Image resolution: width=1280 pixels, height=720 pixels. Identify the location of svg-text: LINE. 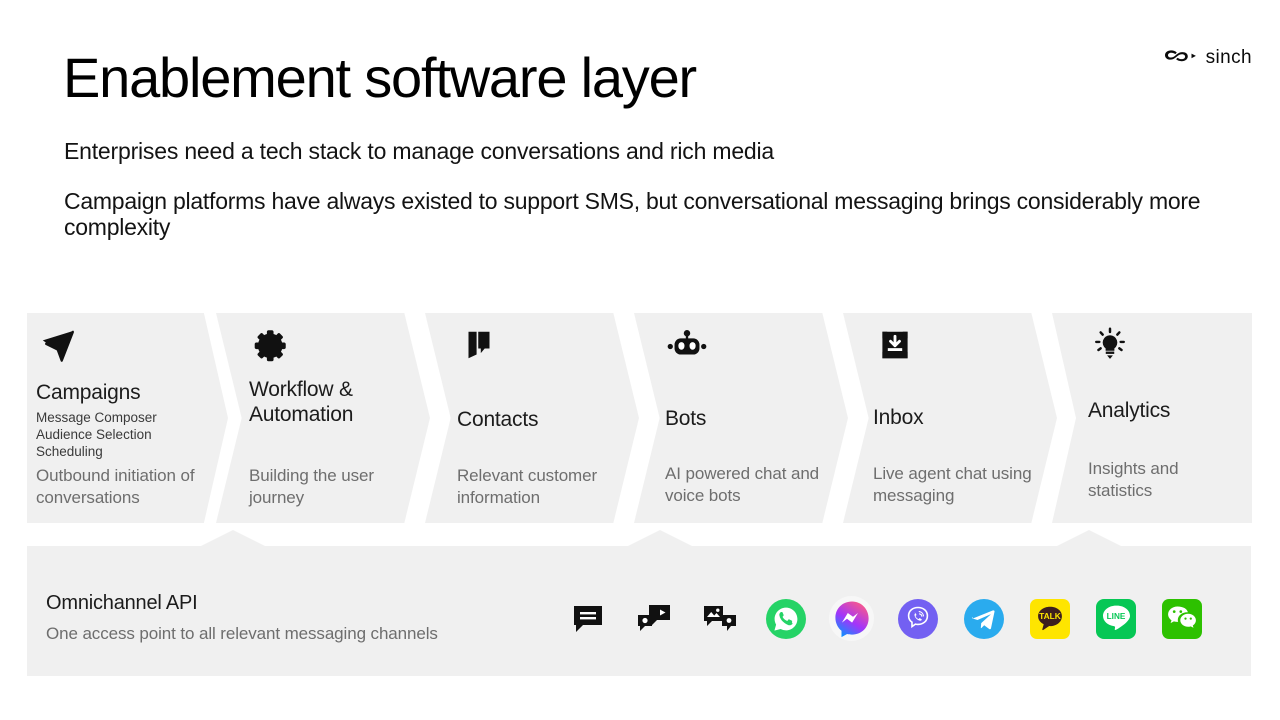
(1115, 616).